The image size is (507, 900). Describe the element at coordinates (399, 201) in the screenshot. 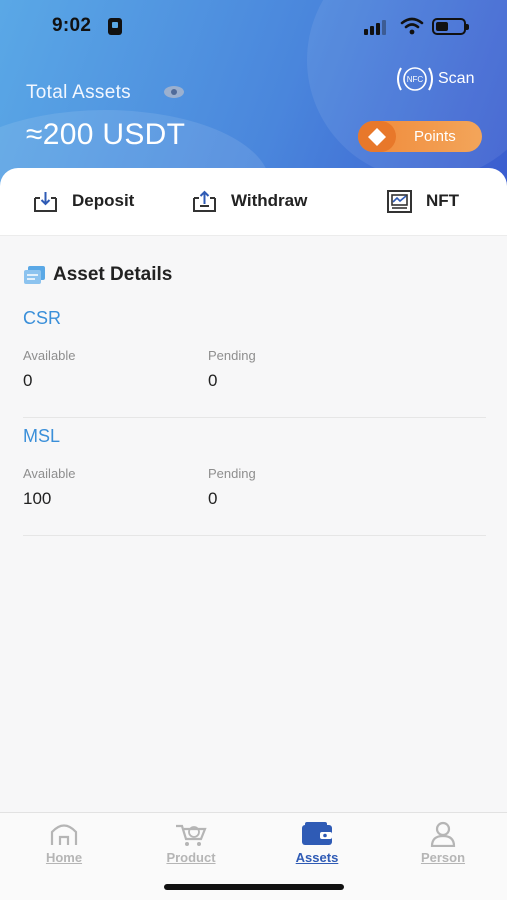

I see `nft-icon` at that location.